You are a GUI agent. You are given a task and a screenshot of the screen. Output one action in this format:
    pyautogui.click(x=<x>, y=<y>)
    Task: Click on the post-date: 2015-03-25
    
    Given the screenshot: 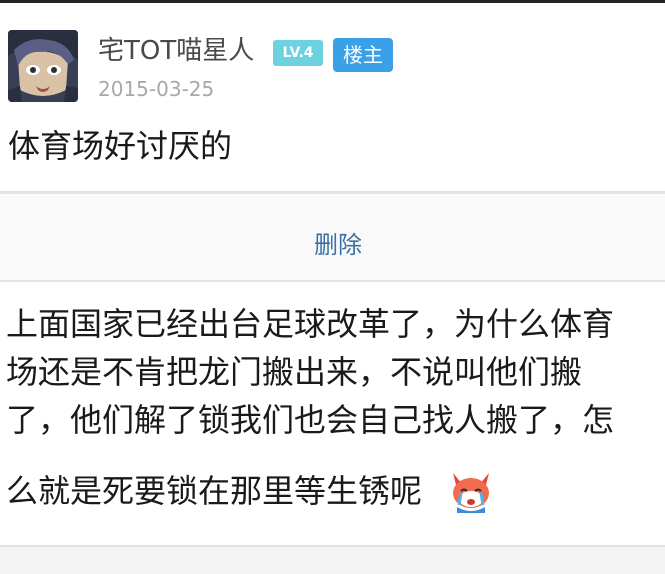 What is the action you would take?
    pyautogui.click(x=156, y=89)
    